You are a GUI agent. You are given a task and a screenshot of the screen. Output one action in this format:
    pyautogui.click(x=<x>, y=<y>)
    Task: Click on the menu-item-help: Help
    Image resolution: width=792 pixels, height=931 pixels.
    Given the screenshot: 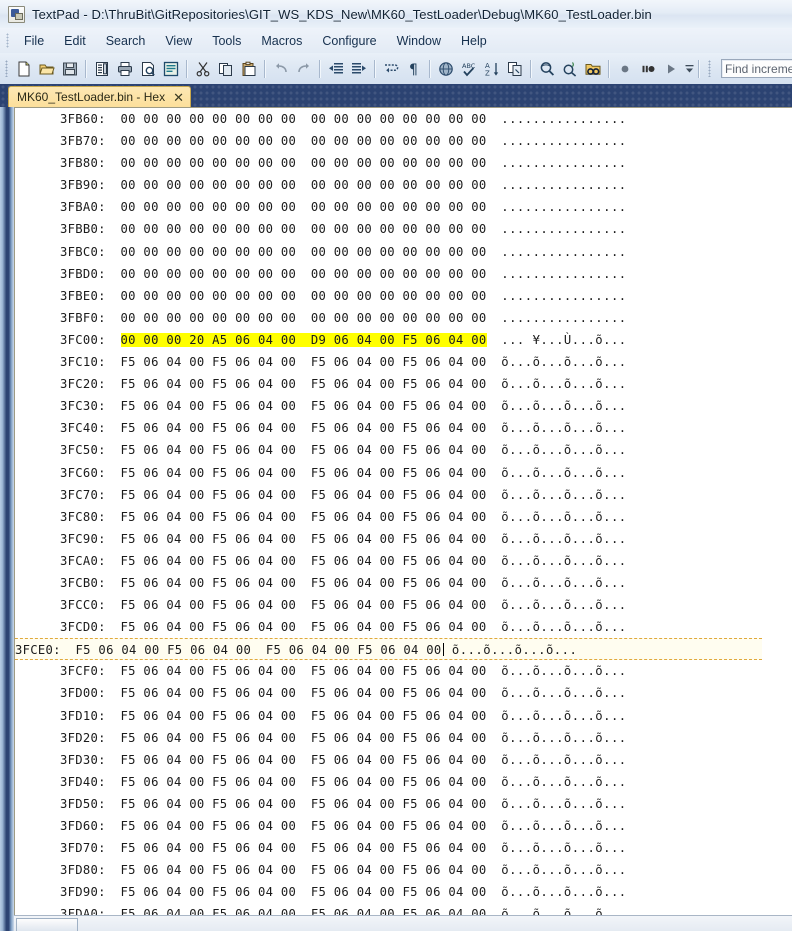 What is the action you would take?
    pyautogui.click(x=474, y=41)
    